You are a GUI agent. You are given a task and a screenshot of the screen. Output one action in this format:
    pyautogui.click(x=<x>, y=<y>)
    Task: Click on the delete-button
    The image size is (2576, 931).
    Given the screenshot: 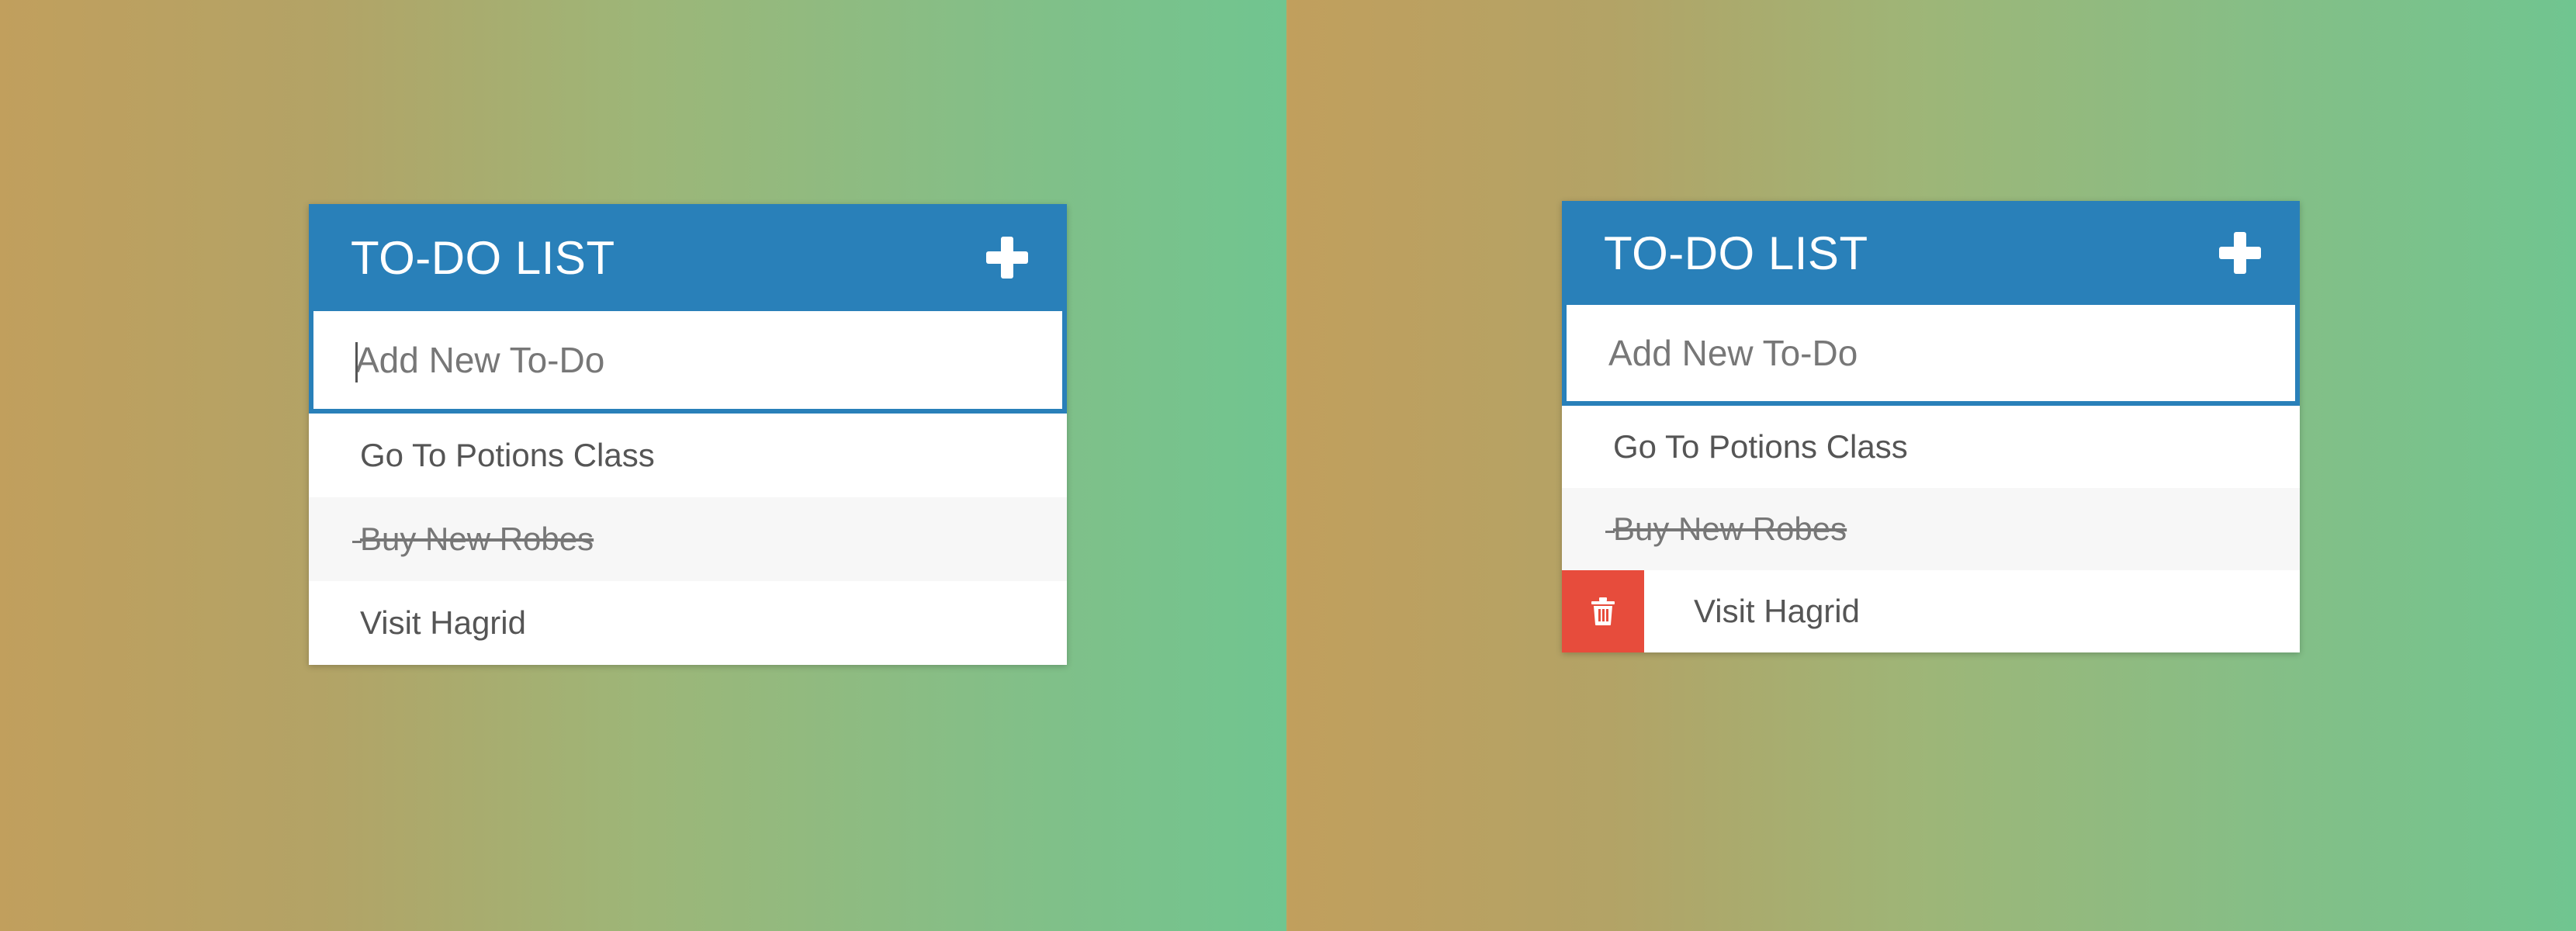 What is the action you would take?
    pyautogui.click(x=1603, y=611)
    